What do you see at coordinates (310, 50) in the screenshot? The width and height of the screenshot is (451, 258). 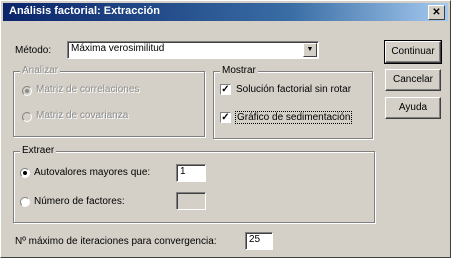 I see `chevron-down-icon: ▼` at bounding box center [310, 50].